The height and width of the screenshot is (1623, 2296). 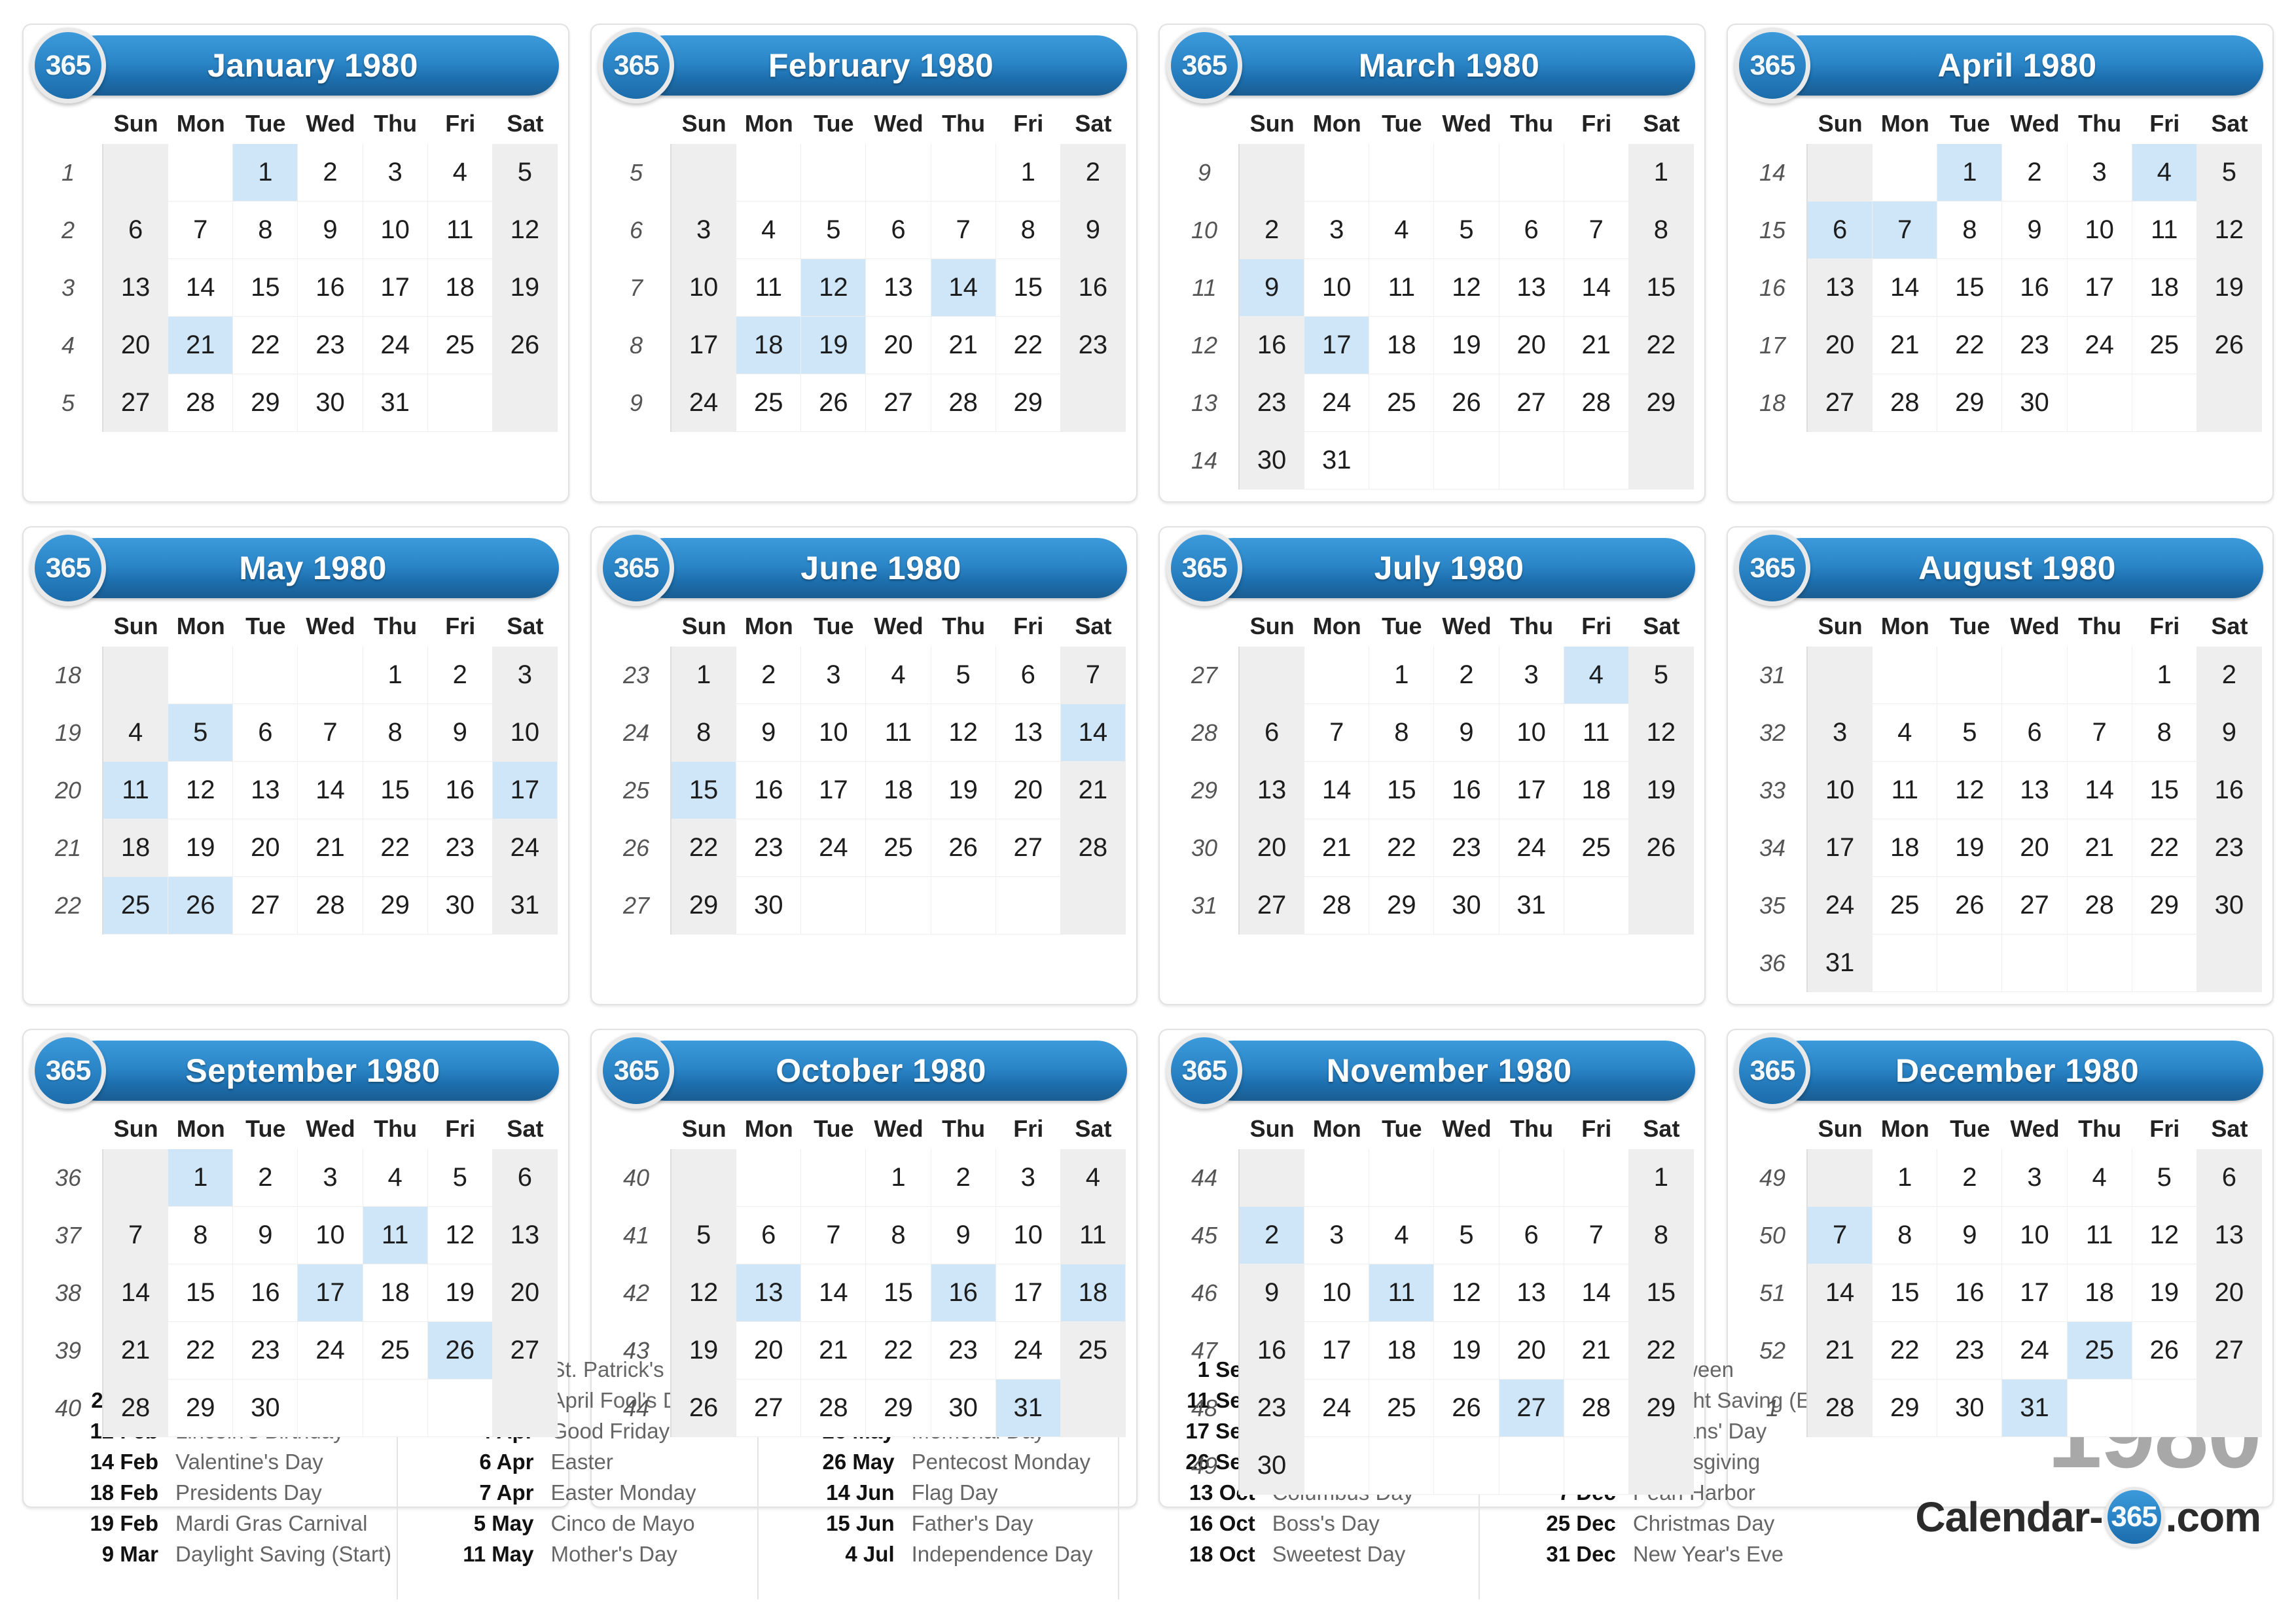 What do you see at coordinates (2051, 1517) in the screenshot?
I see `branding-url: Calendar- 365 .com` at bounding box center [2051, 1517].